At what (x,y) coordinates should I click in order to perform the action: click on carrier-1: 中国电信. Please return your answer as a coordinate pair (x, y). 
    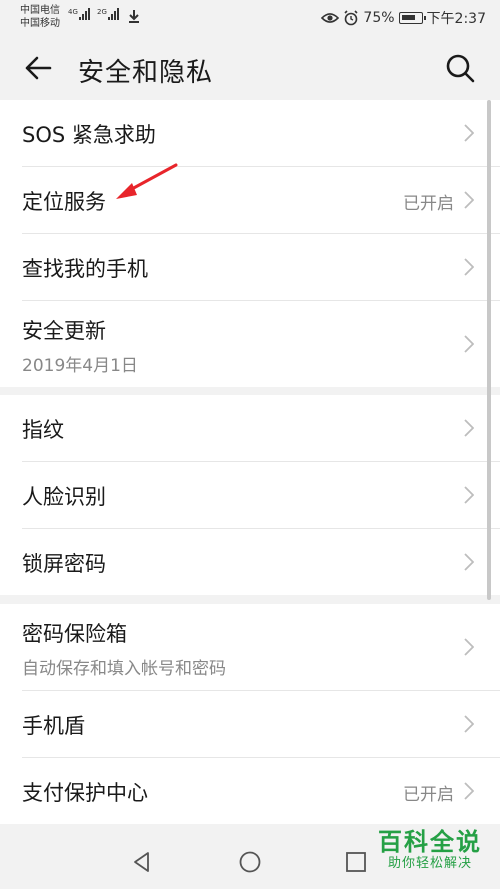
    Looking at the image, I should click on (40, 10).